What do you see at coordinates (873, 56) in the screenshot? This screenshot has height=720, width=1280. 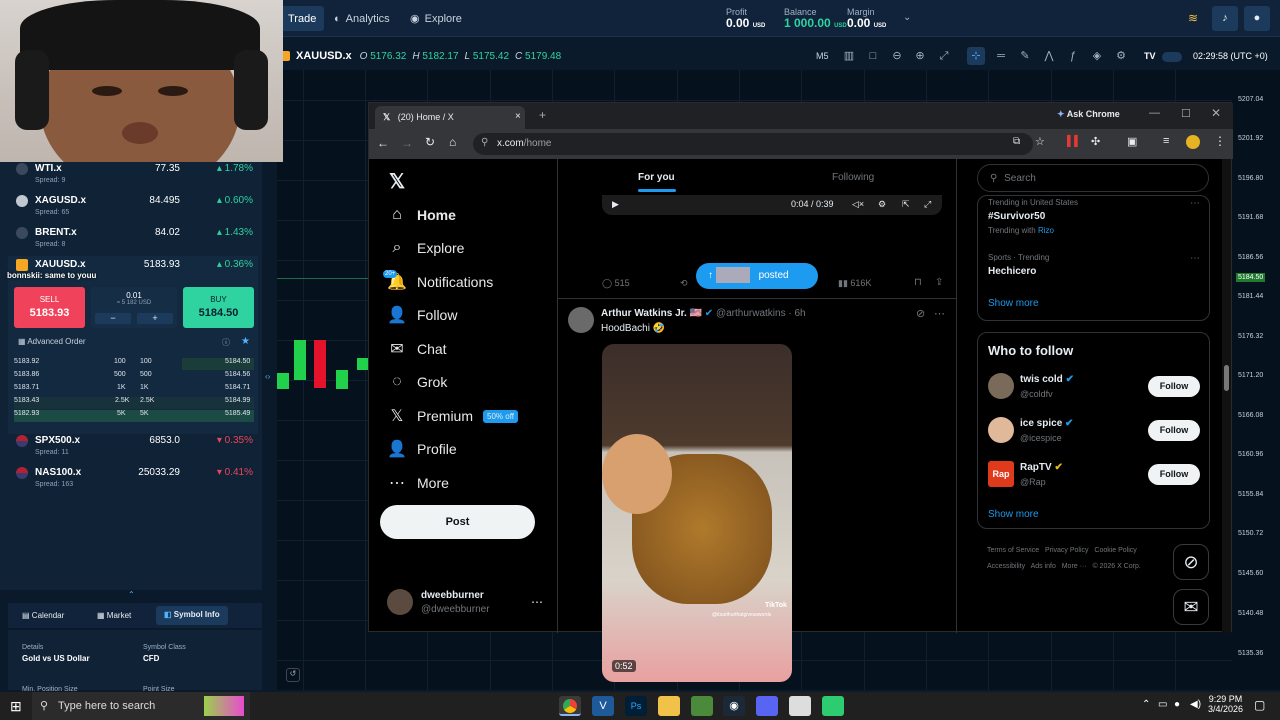 I see `square-icon: □` at bounding box center [873, 56].